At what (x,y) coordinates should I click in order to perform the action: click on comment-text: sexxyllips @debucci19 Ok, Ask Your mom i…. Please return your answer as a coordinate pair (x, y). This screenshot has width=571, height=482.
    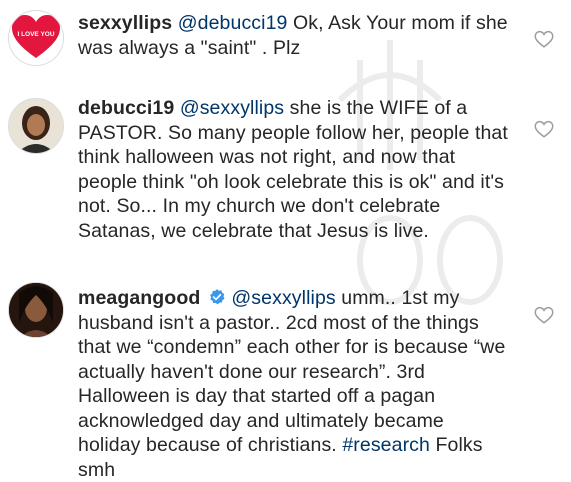
    Looking at the image, I should click on (293, 35).